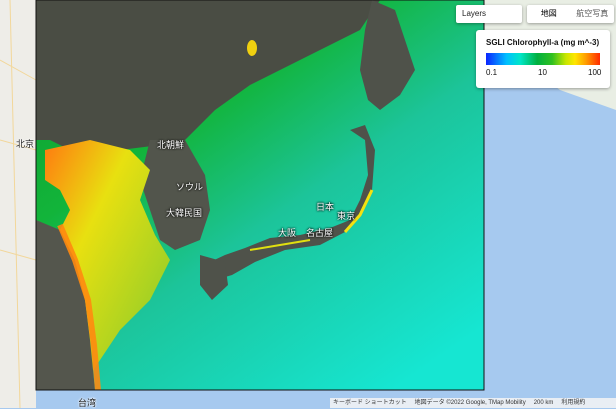 This screenshot has width=616, height=409. What do you see at coordinates (25, 144) in the screenshot?
I see `label-beijing: 北京` at bounding box center [25, 144].